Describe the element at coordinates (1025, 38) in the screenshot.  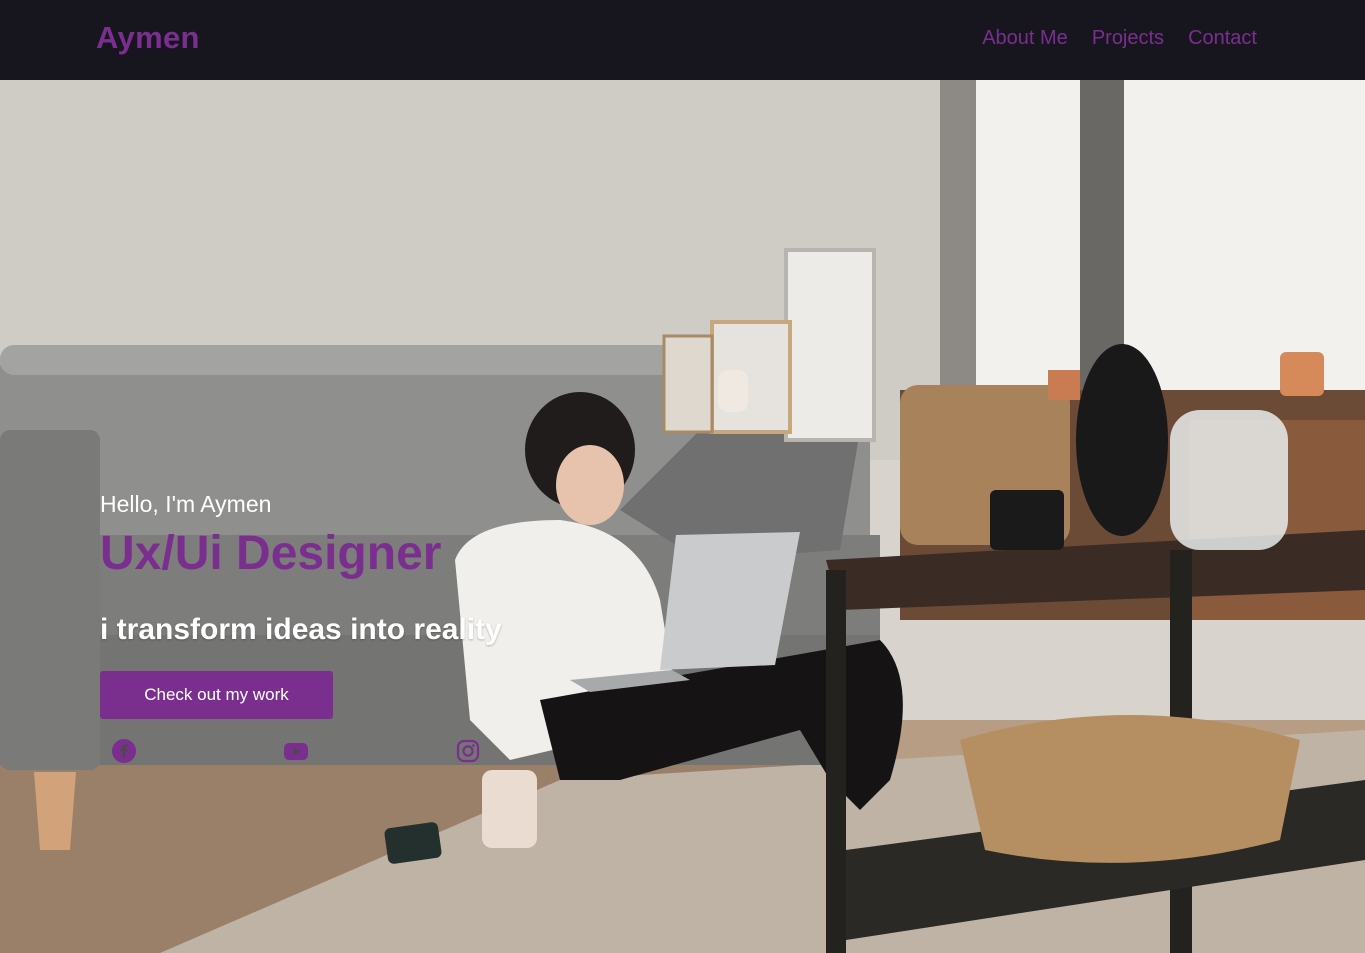
I see `nav-link-about: About Me` at that location.